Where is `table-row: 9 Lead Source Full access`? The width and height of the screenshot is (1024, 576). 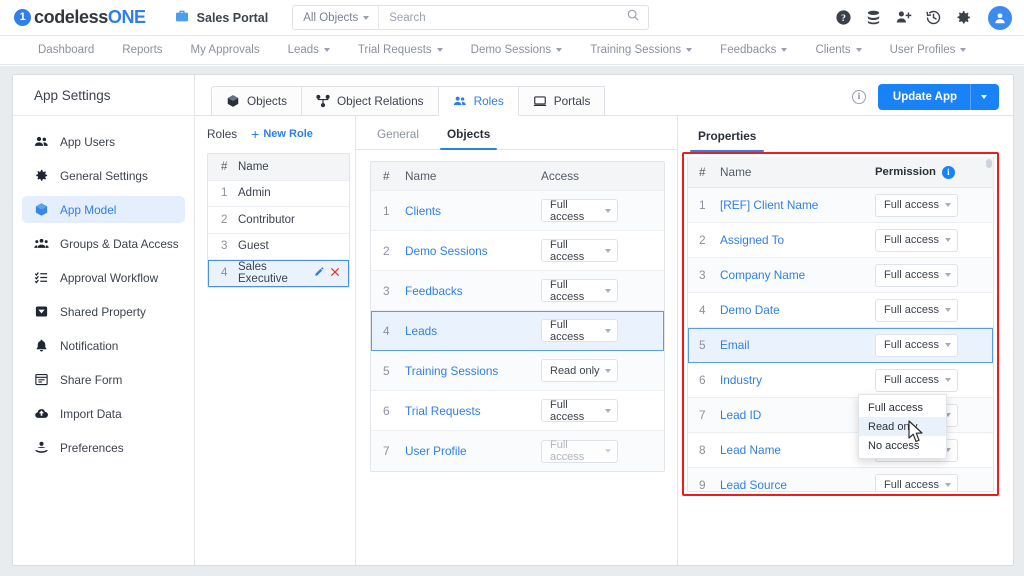 table-row: 9 Lead Source Full access is located at coordinates (840, 479).